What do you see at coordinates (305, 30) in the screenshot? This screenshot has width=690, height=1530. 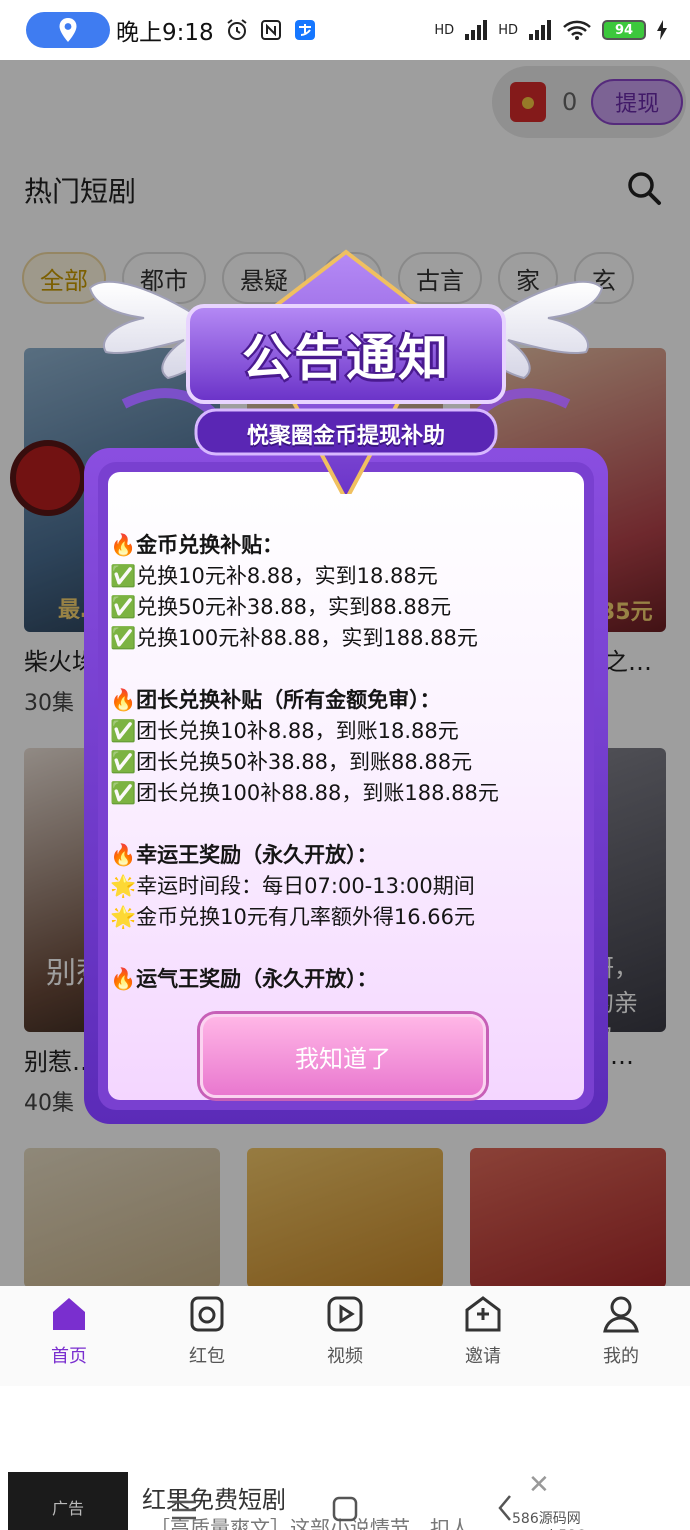 I see `alipay-icon` at bounding box center [305, 30].